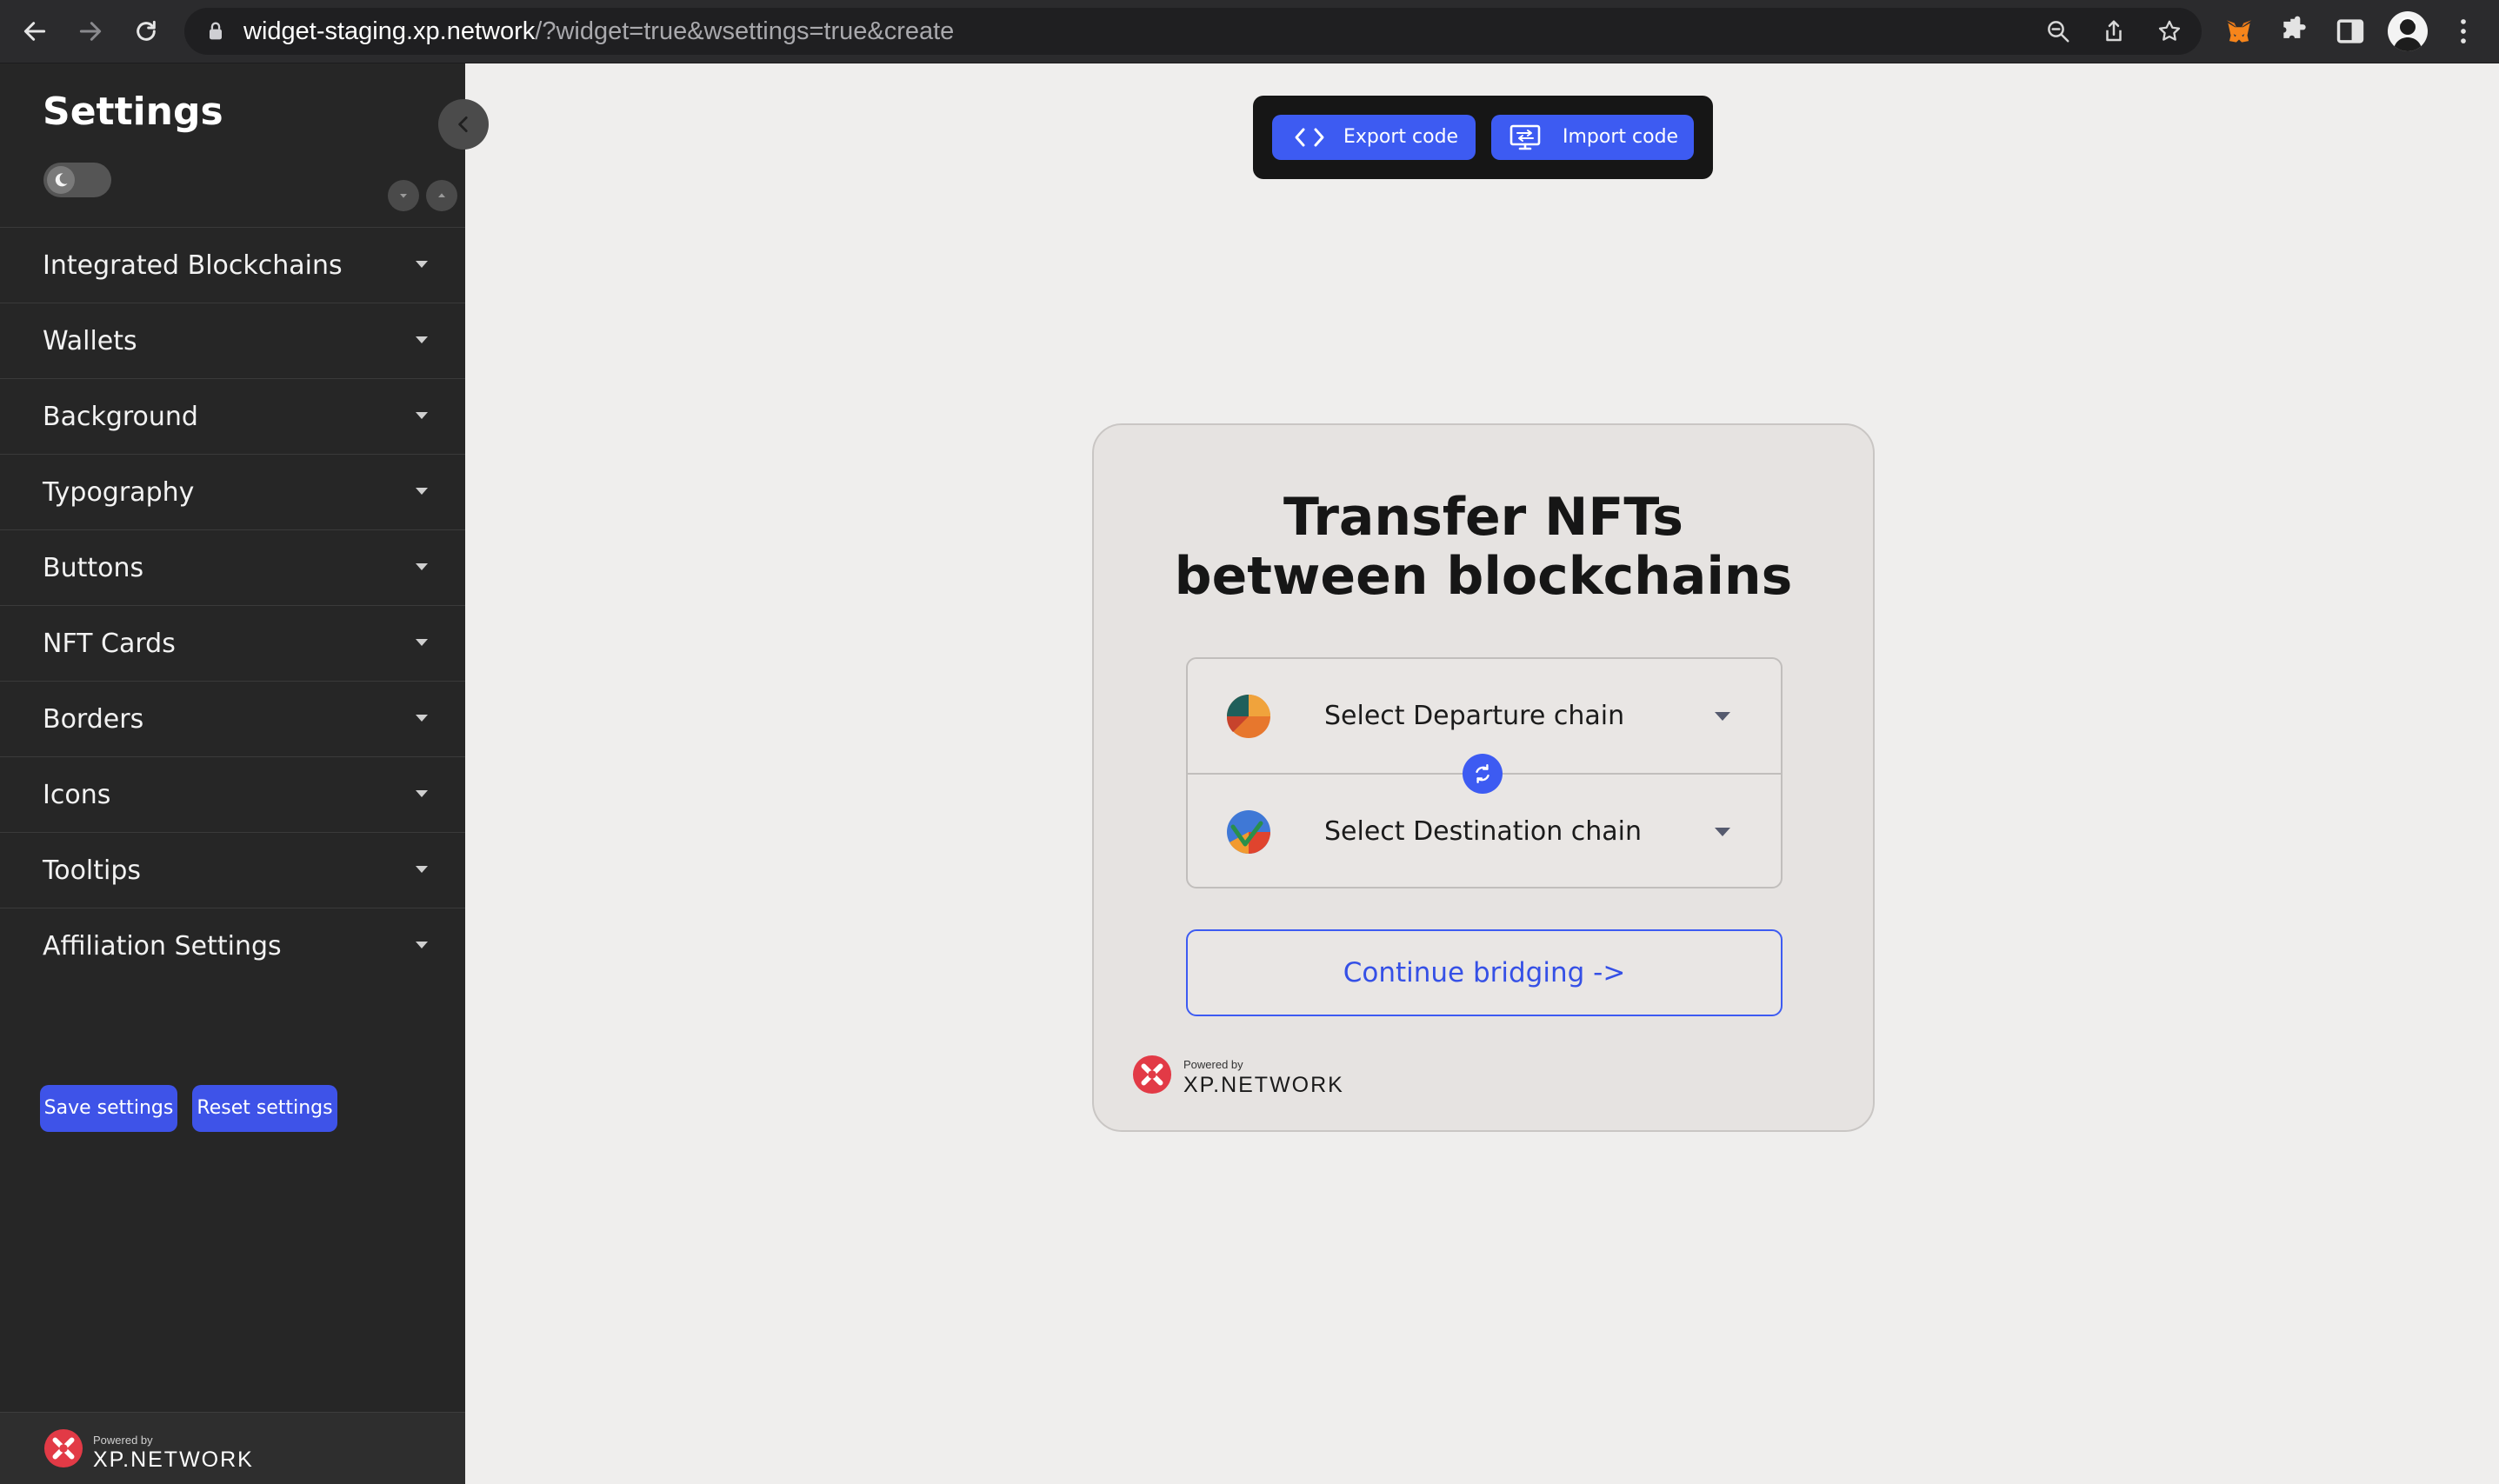 The image size is (2499, 1484). I want to click on swap-chains-button, so click(1483, 774).